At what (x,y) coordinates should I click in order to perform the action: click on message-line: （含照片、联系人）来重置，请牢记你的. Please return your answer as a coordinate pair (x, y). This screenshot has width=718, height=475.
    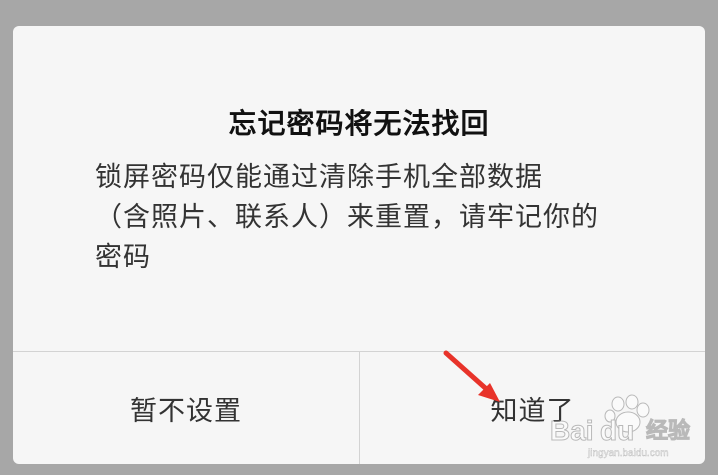
    Looking at the image, I should click on (347, 217).